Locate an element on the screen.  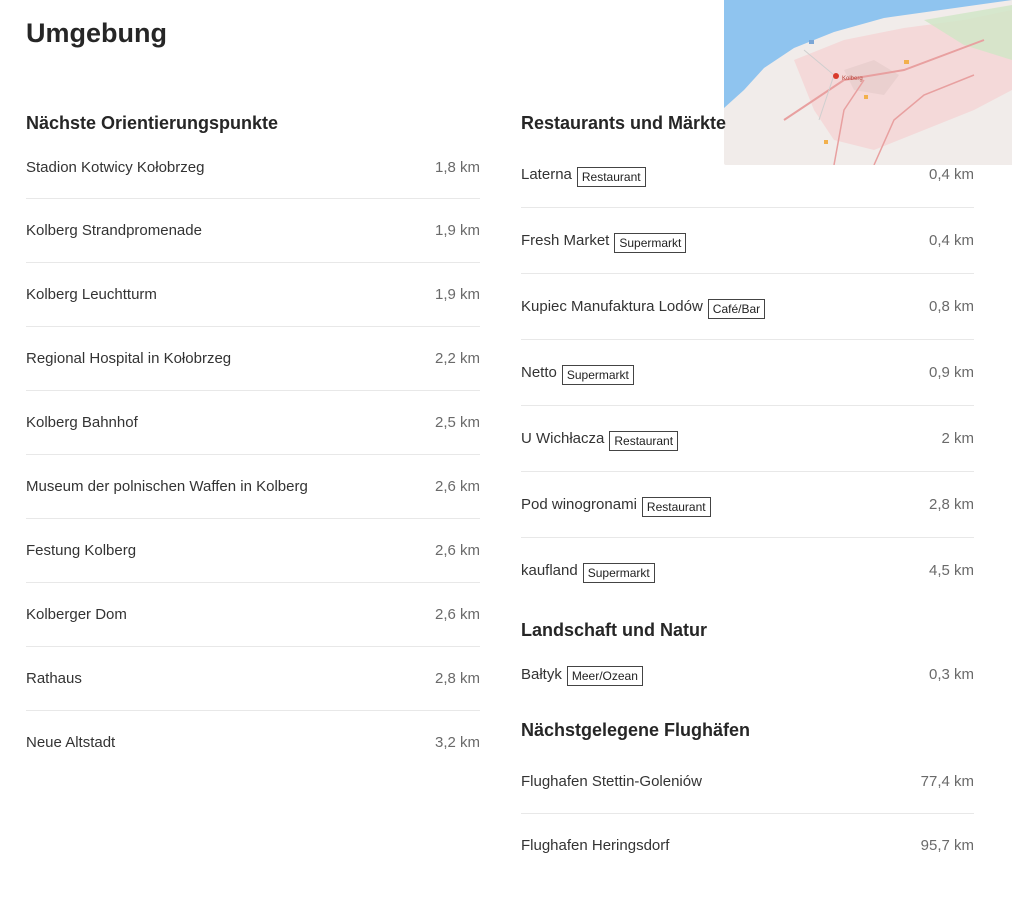
list-item: Laterna Restaurant 0,4 km is located at coordinates (747, 175).